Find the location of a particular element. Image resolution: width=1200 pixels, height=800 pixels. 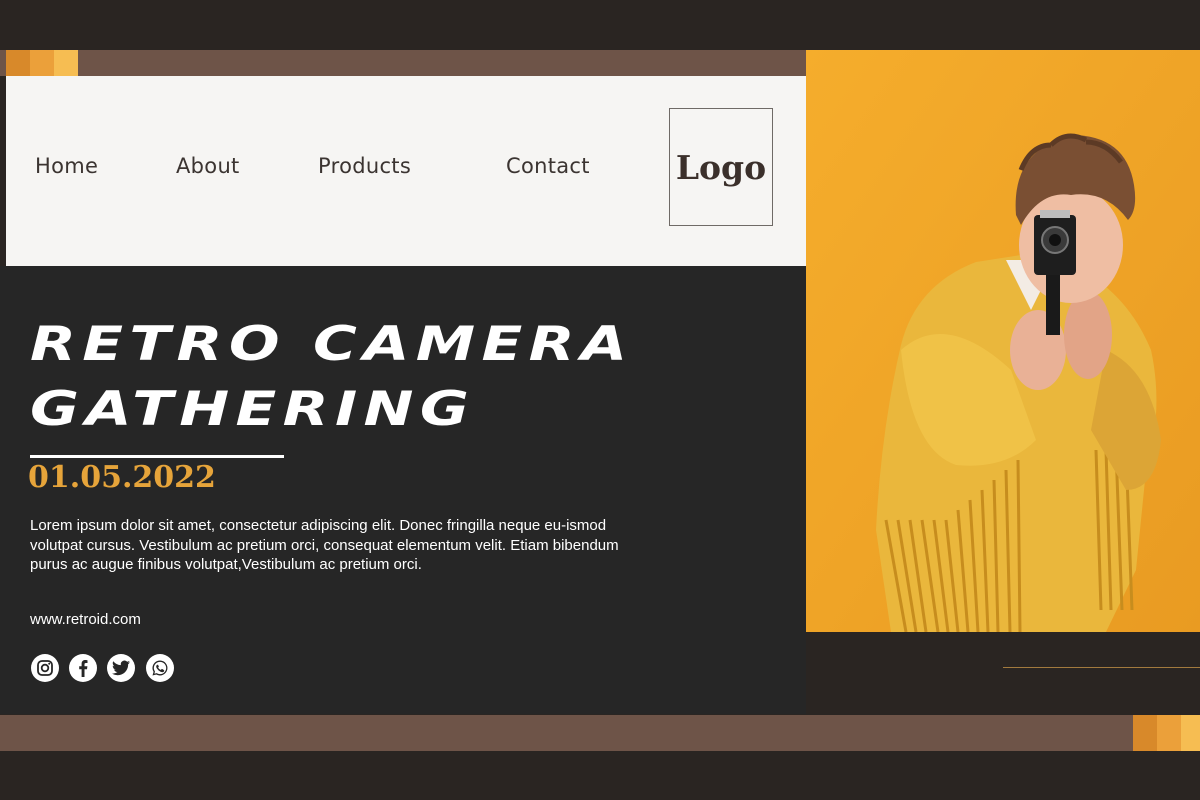

top-decor-bar is located at coordinates (403, 63).